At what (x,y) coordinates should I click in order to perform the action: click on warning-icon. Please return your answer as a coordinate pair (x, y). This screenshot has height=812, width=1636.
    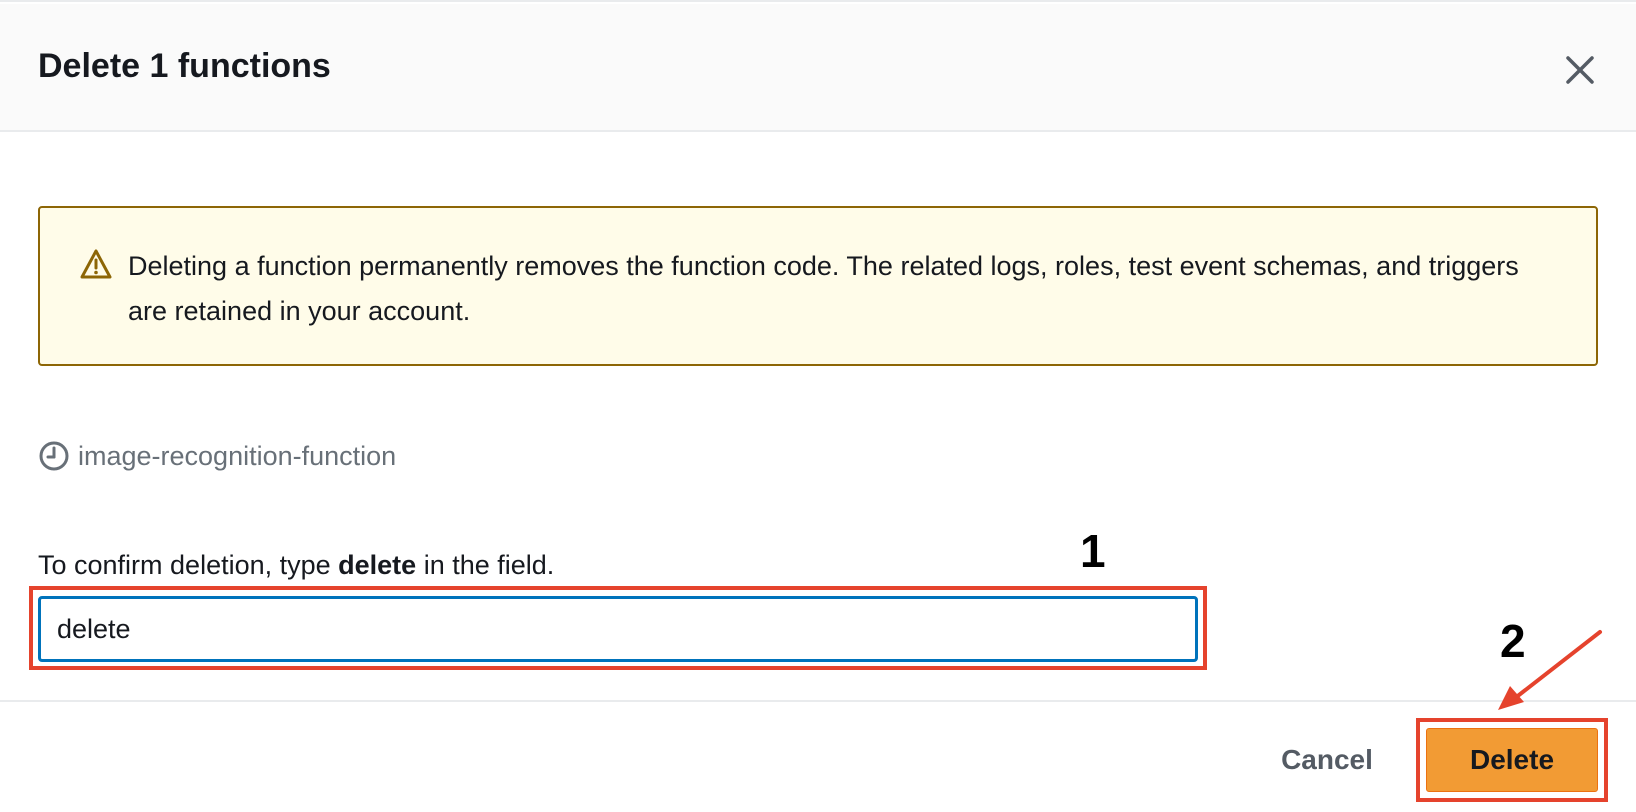
    Looking at the image, I should click on (96, 264).